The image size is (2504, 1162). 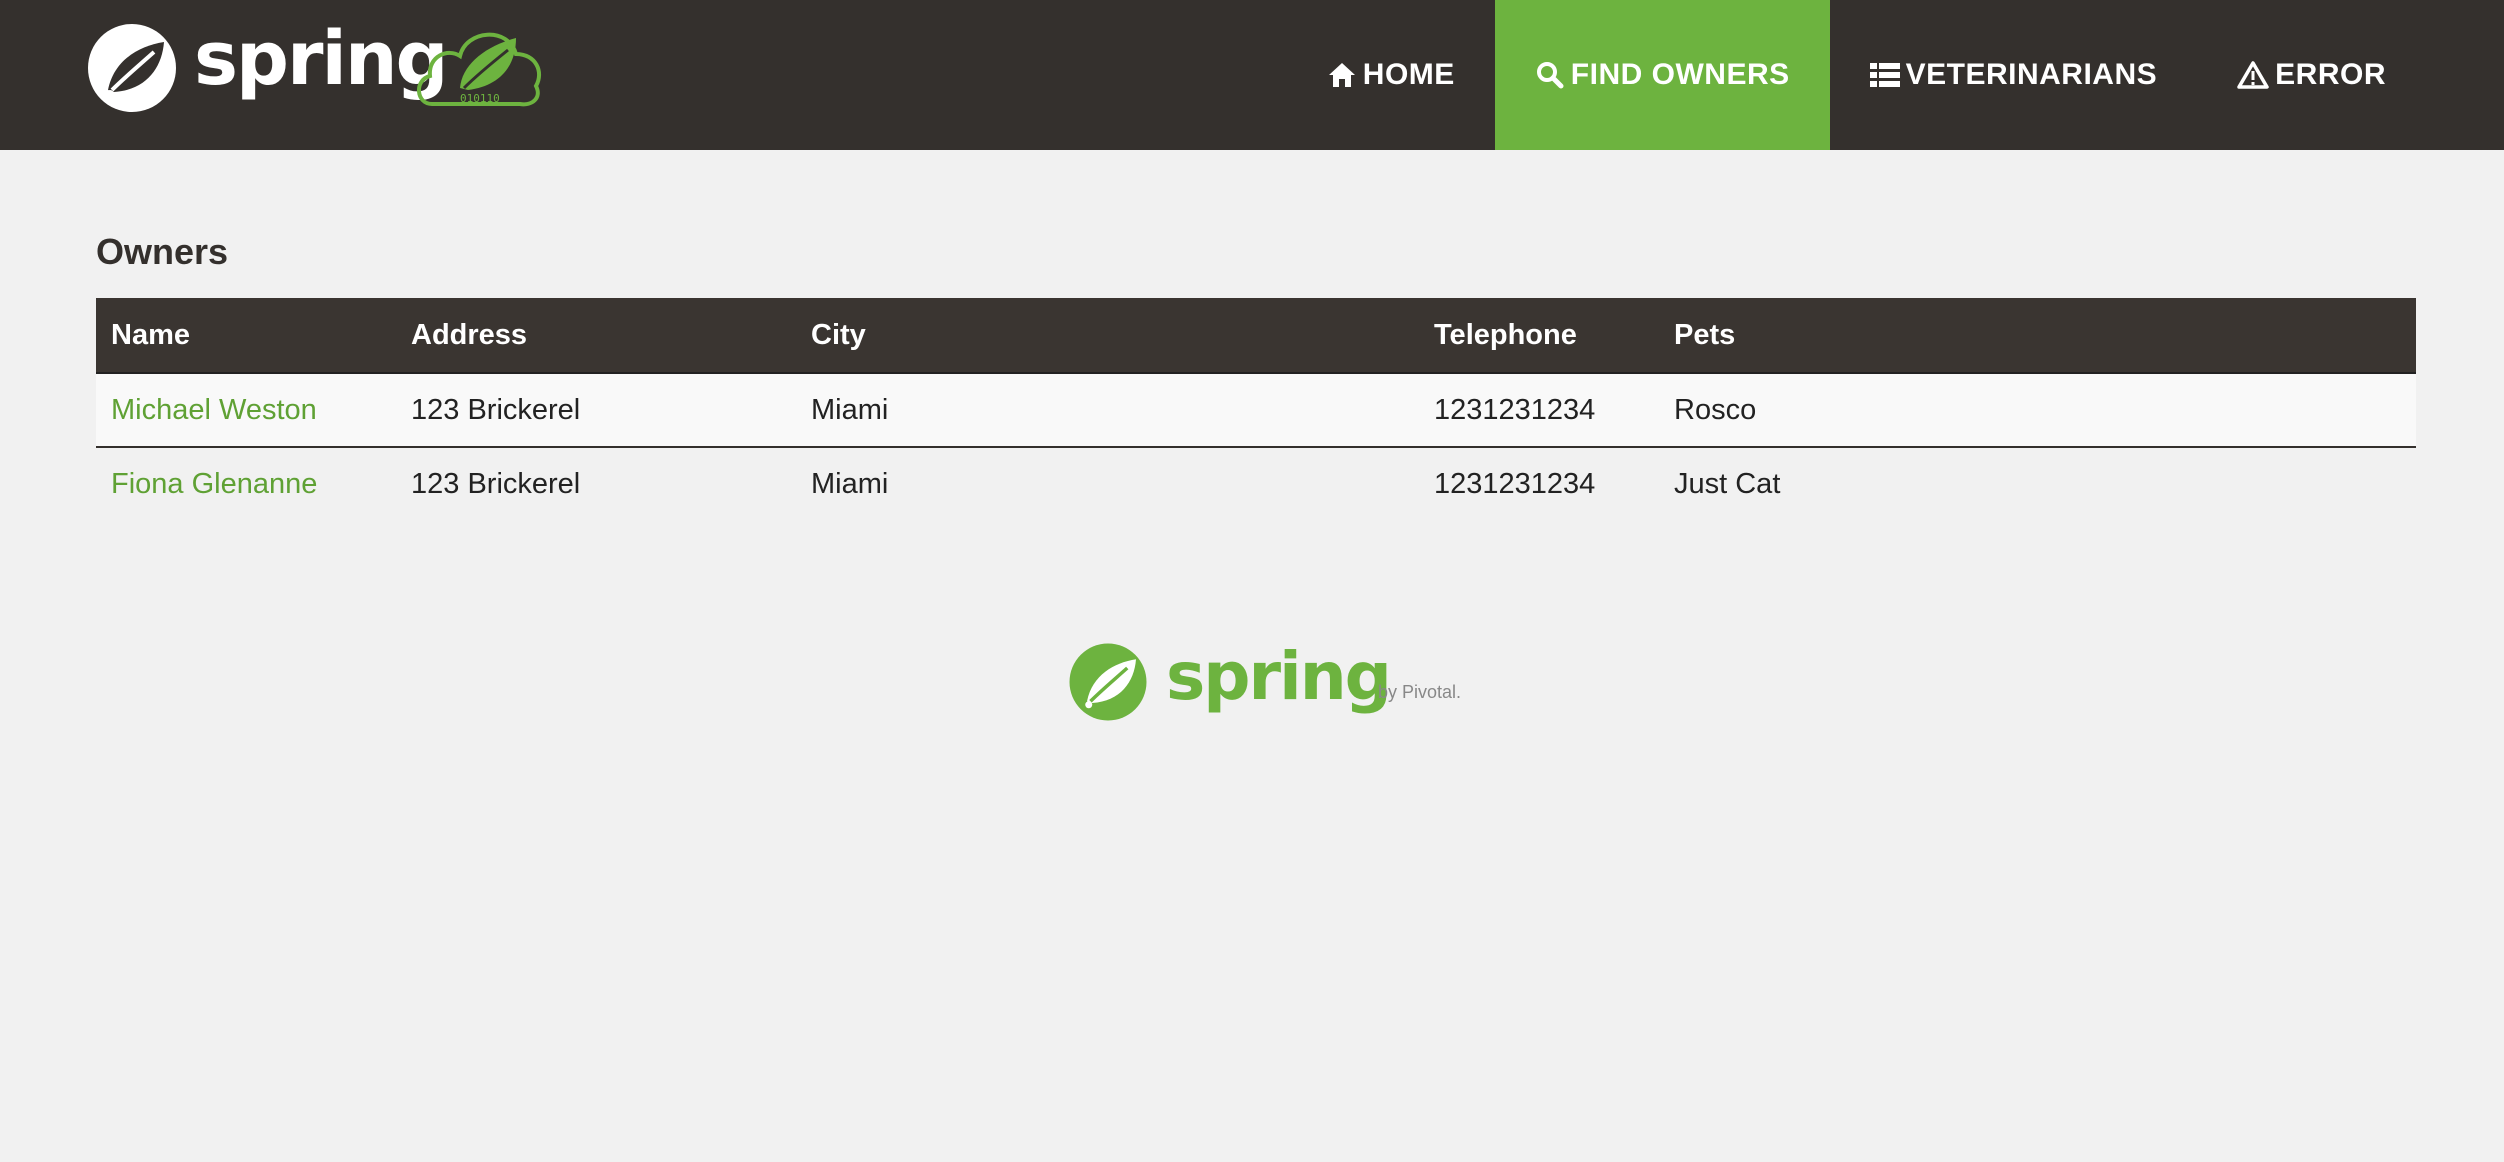 I want to click on nav-label-veterinarians: VETERINARIANS, so click(x=2031, y=74).